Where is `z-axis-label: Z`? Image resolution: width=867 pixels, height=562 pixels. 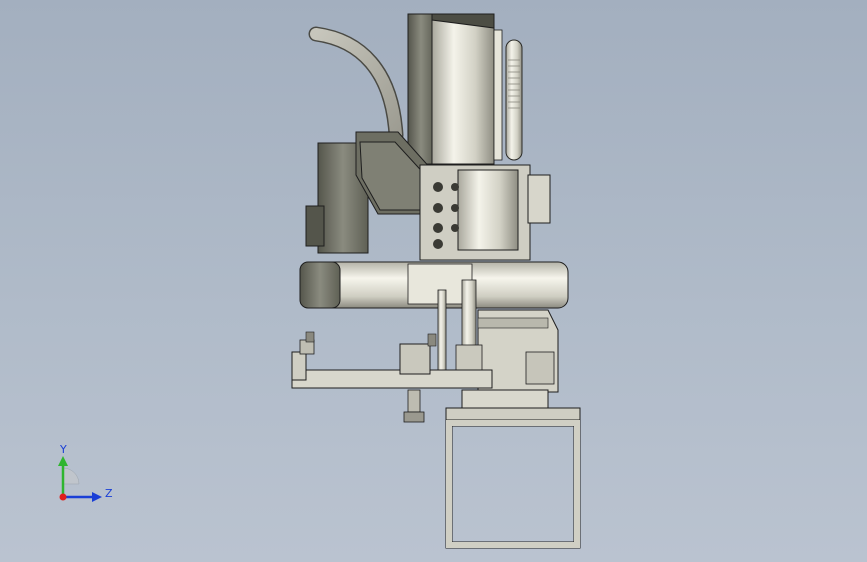 z-axis-label: Z is located at coordinates (109, 493).